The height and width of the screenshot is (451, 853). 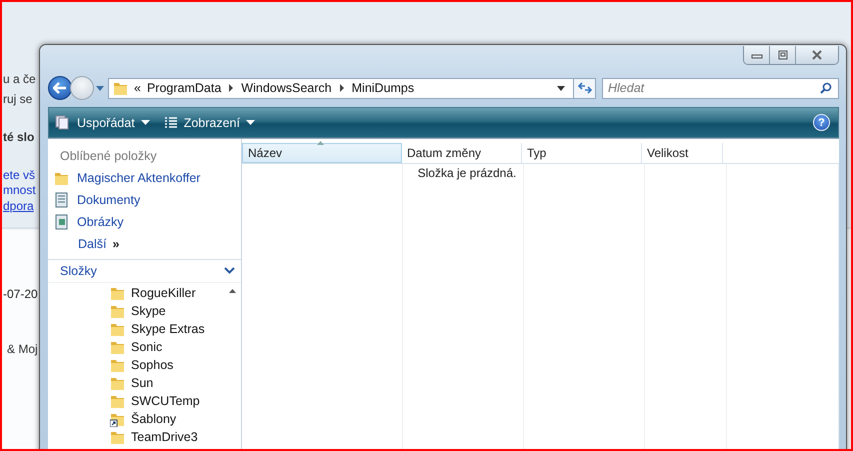 What do you see at coordinates (20, 294) in the screenshot?
I see `page-text: -07-20` at bounding box center [20, 294].